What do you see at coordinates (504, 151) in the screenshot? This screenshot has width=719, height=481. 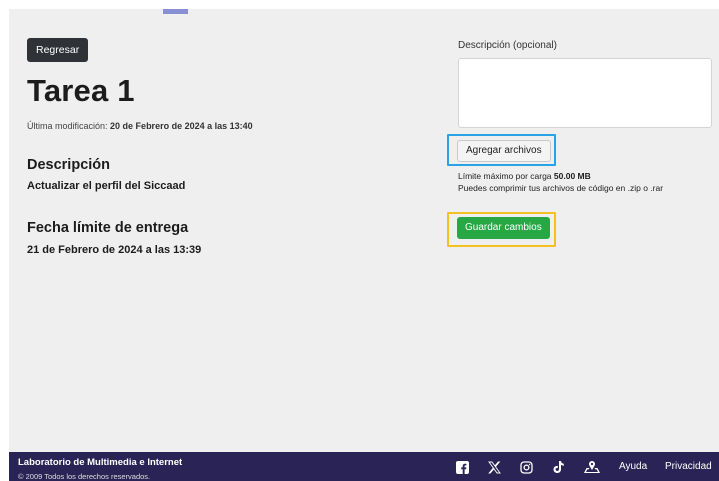 I see `add-files-button: Agregar archivos` at bounding box center [504, 151].